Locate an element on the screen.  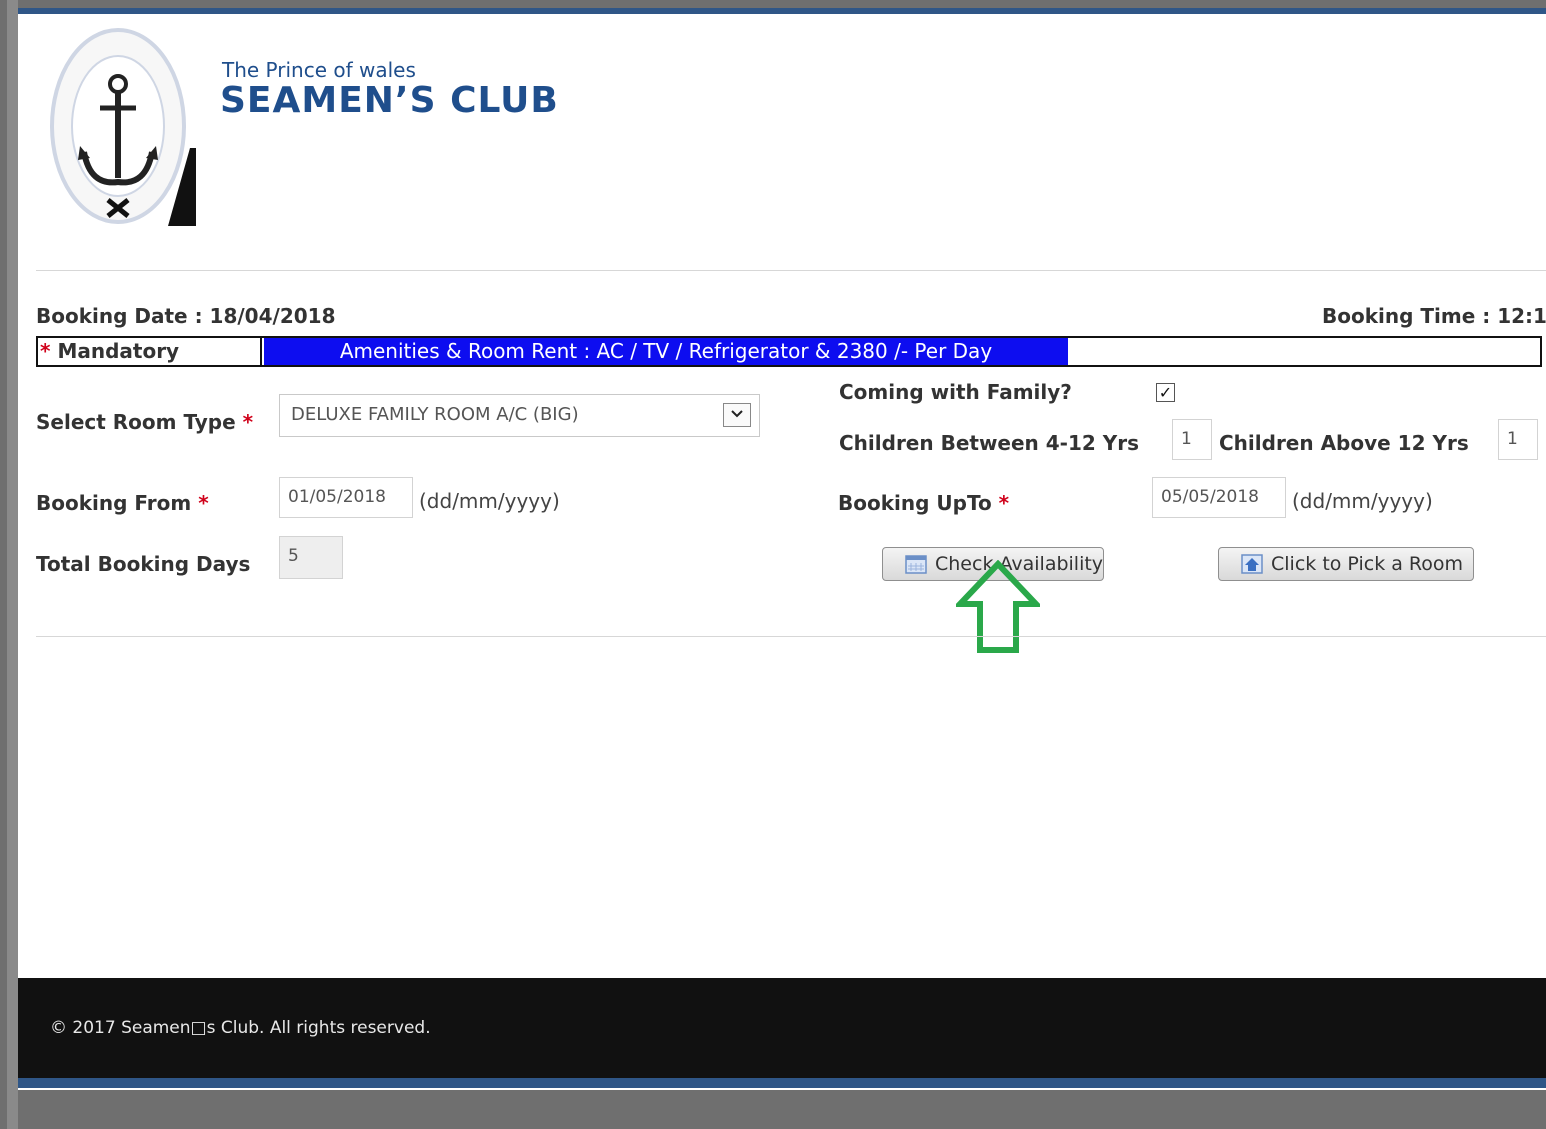
booking-date: Booking Date : 18/04/2018 is located at coordinates (186, 316).